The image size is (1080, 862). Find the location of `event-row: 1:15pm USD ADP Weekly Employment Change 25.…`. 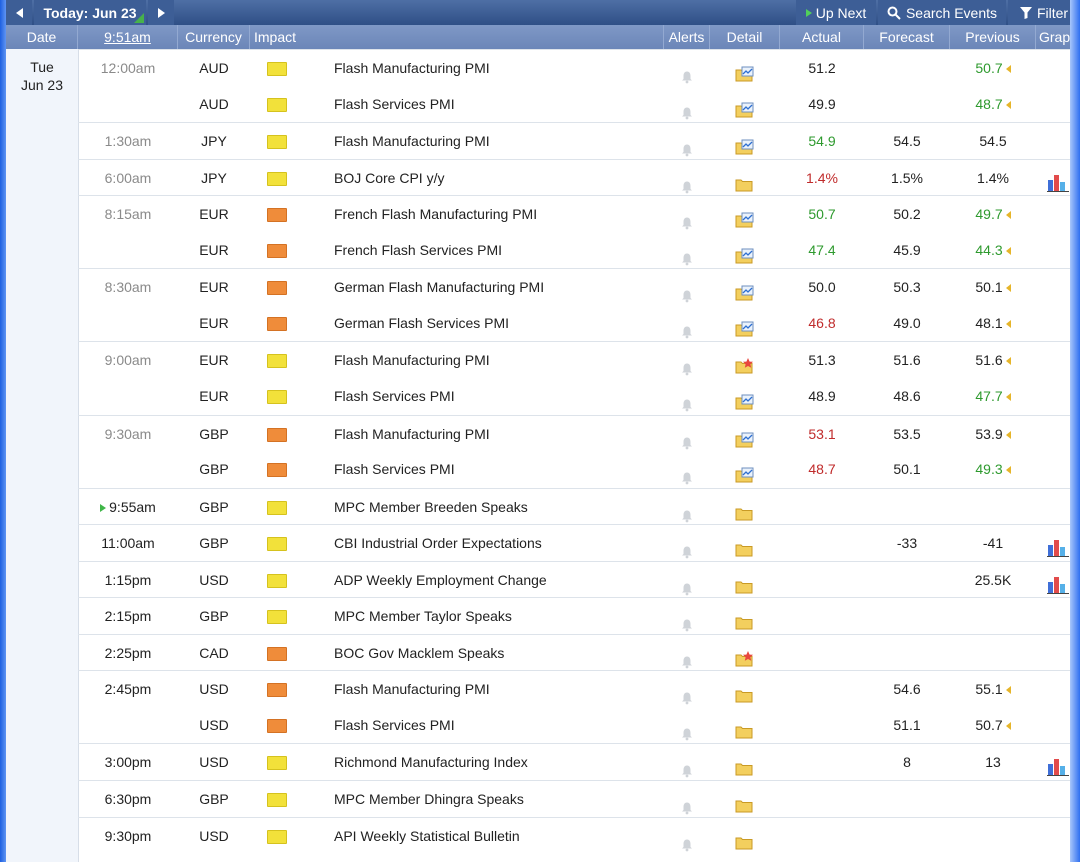

event-row: 1:15pm USD ADP Weekly Employment Change 25.… is located at coordinates (574, 579).